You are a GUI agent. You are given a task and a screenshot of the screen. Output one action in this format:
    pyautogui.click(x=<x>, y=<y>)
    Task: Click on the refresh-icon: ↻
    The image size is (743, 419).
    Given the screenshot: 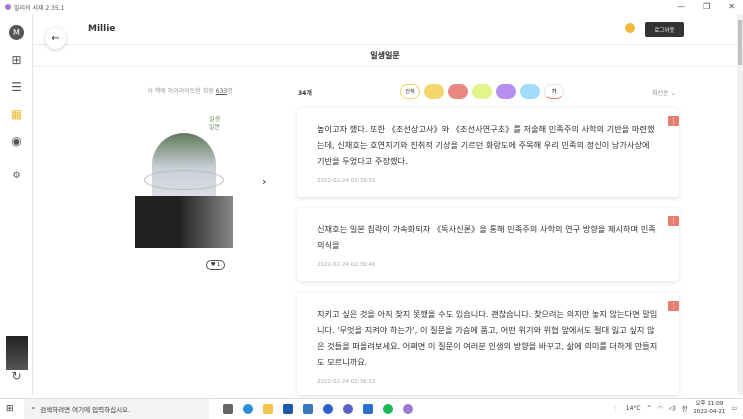 What is the action you would take?
    pyautogui.click(x=16, y=375)
    